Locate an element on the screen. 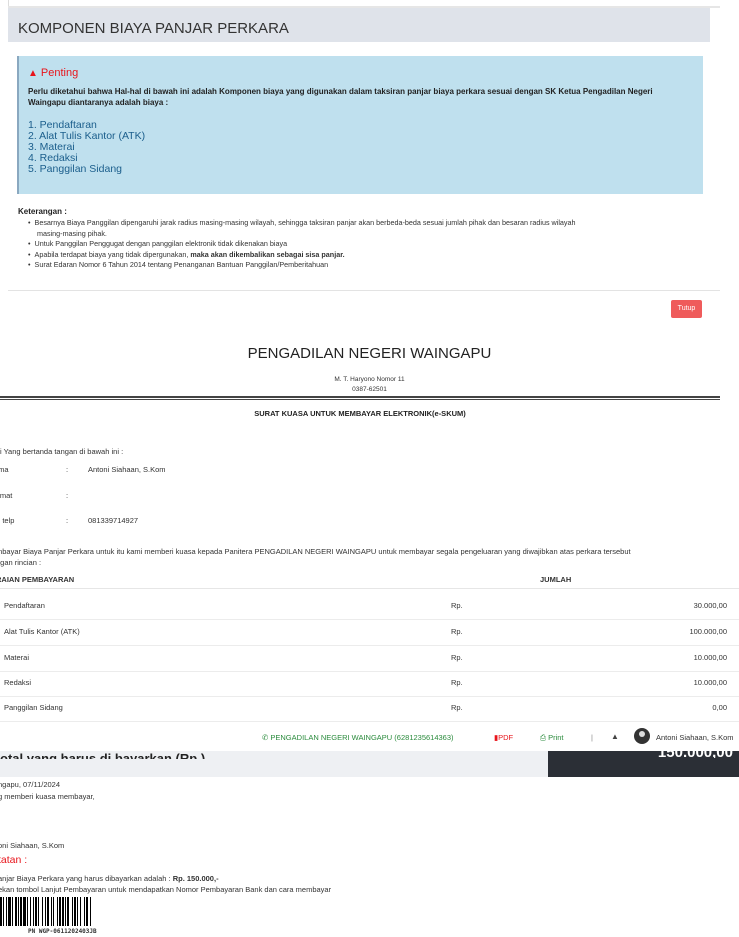  total-label: otal yang harus di bayarkan (Rp.) is located at coordinates (103, 755).